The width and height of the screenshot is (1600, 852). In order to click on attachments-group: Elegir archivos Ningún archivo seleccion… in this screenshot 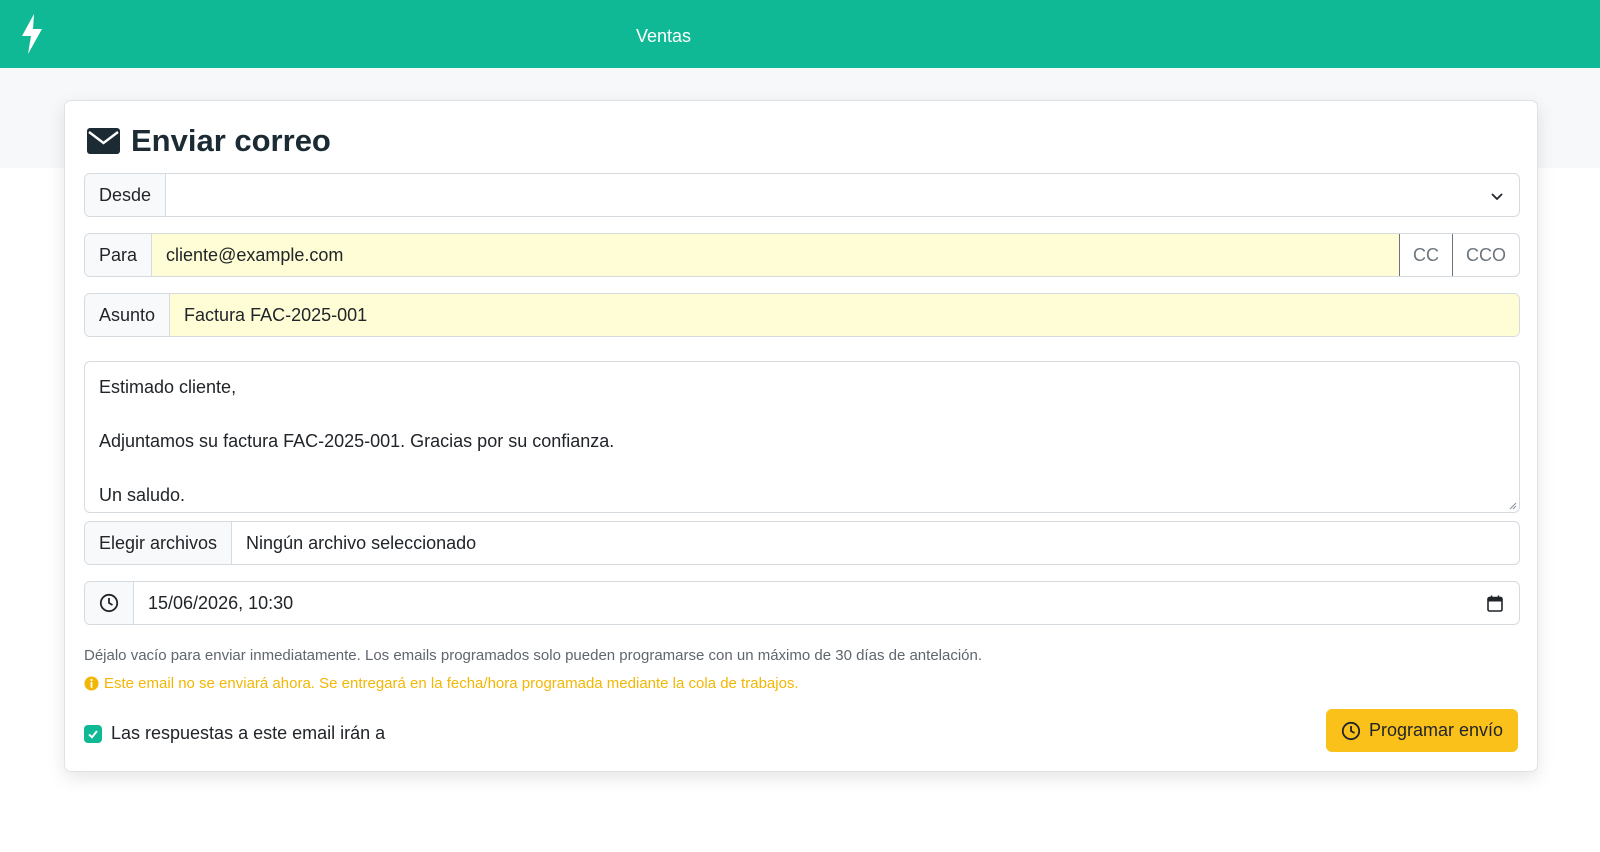, I will do `click(802, 543)`.